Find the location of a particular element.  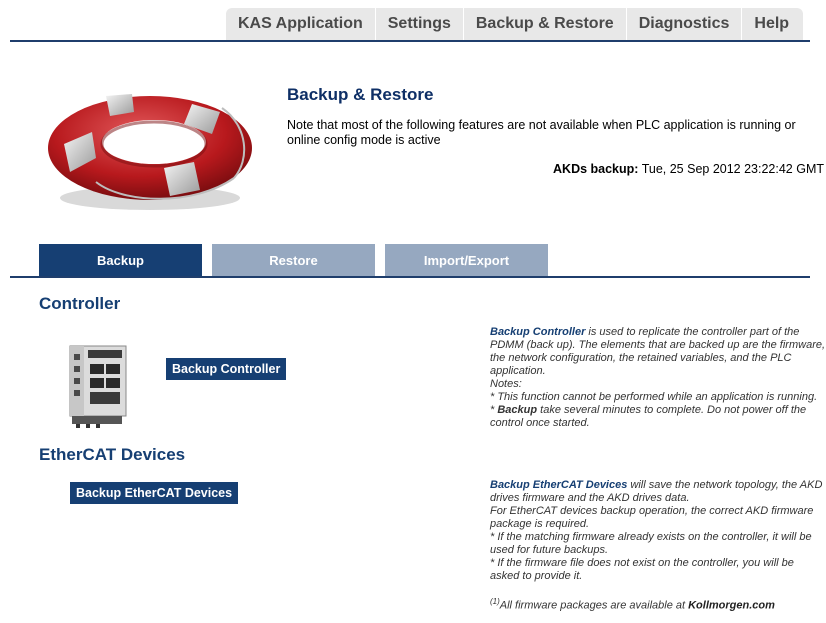

header-divider is located at coordinates (410, 41).